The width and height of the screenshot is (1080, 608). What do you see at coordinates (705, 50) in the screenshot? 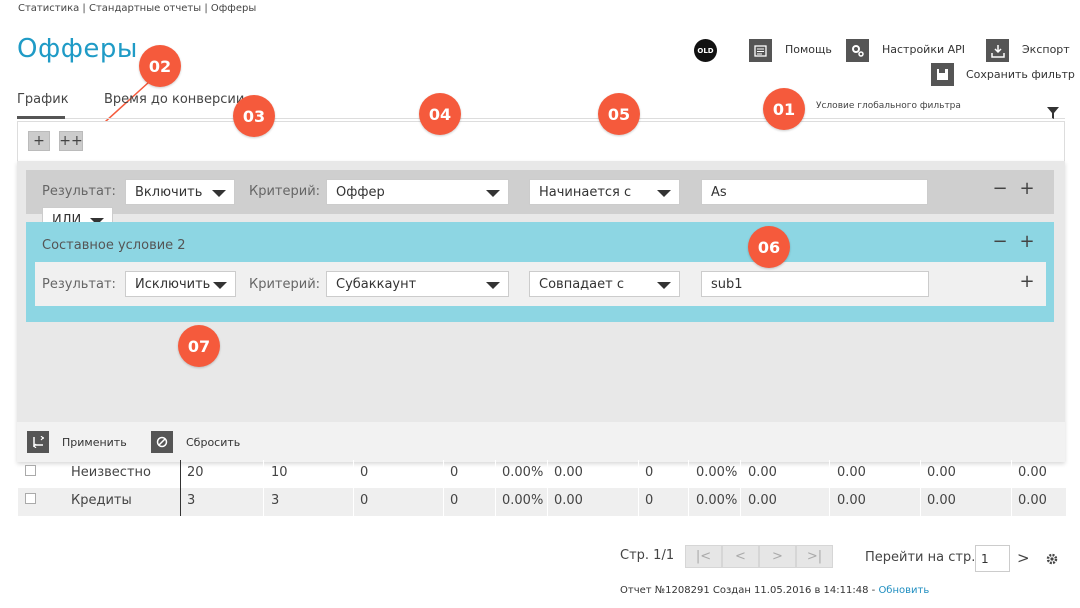
I see `old-version-badge: OLD` at bounding box center [705, 50].